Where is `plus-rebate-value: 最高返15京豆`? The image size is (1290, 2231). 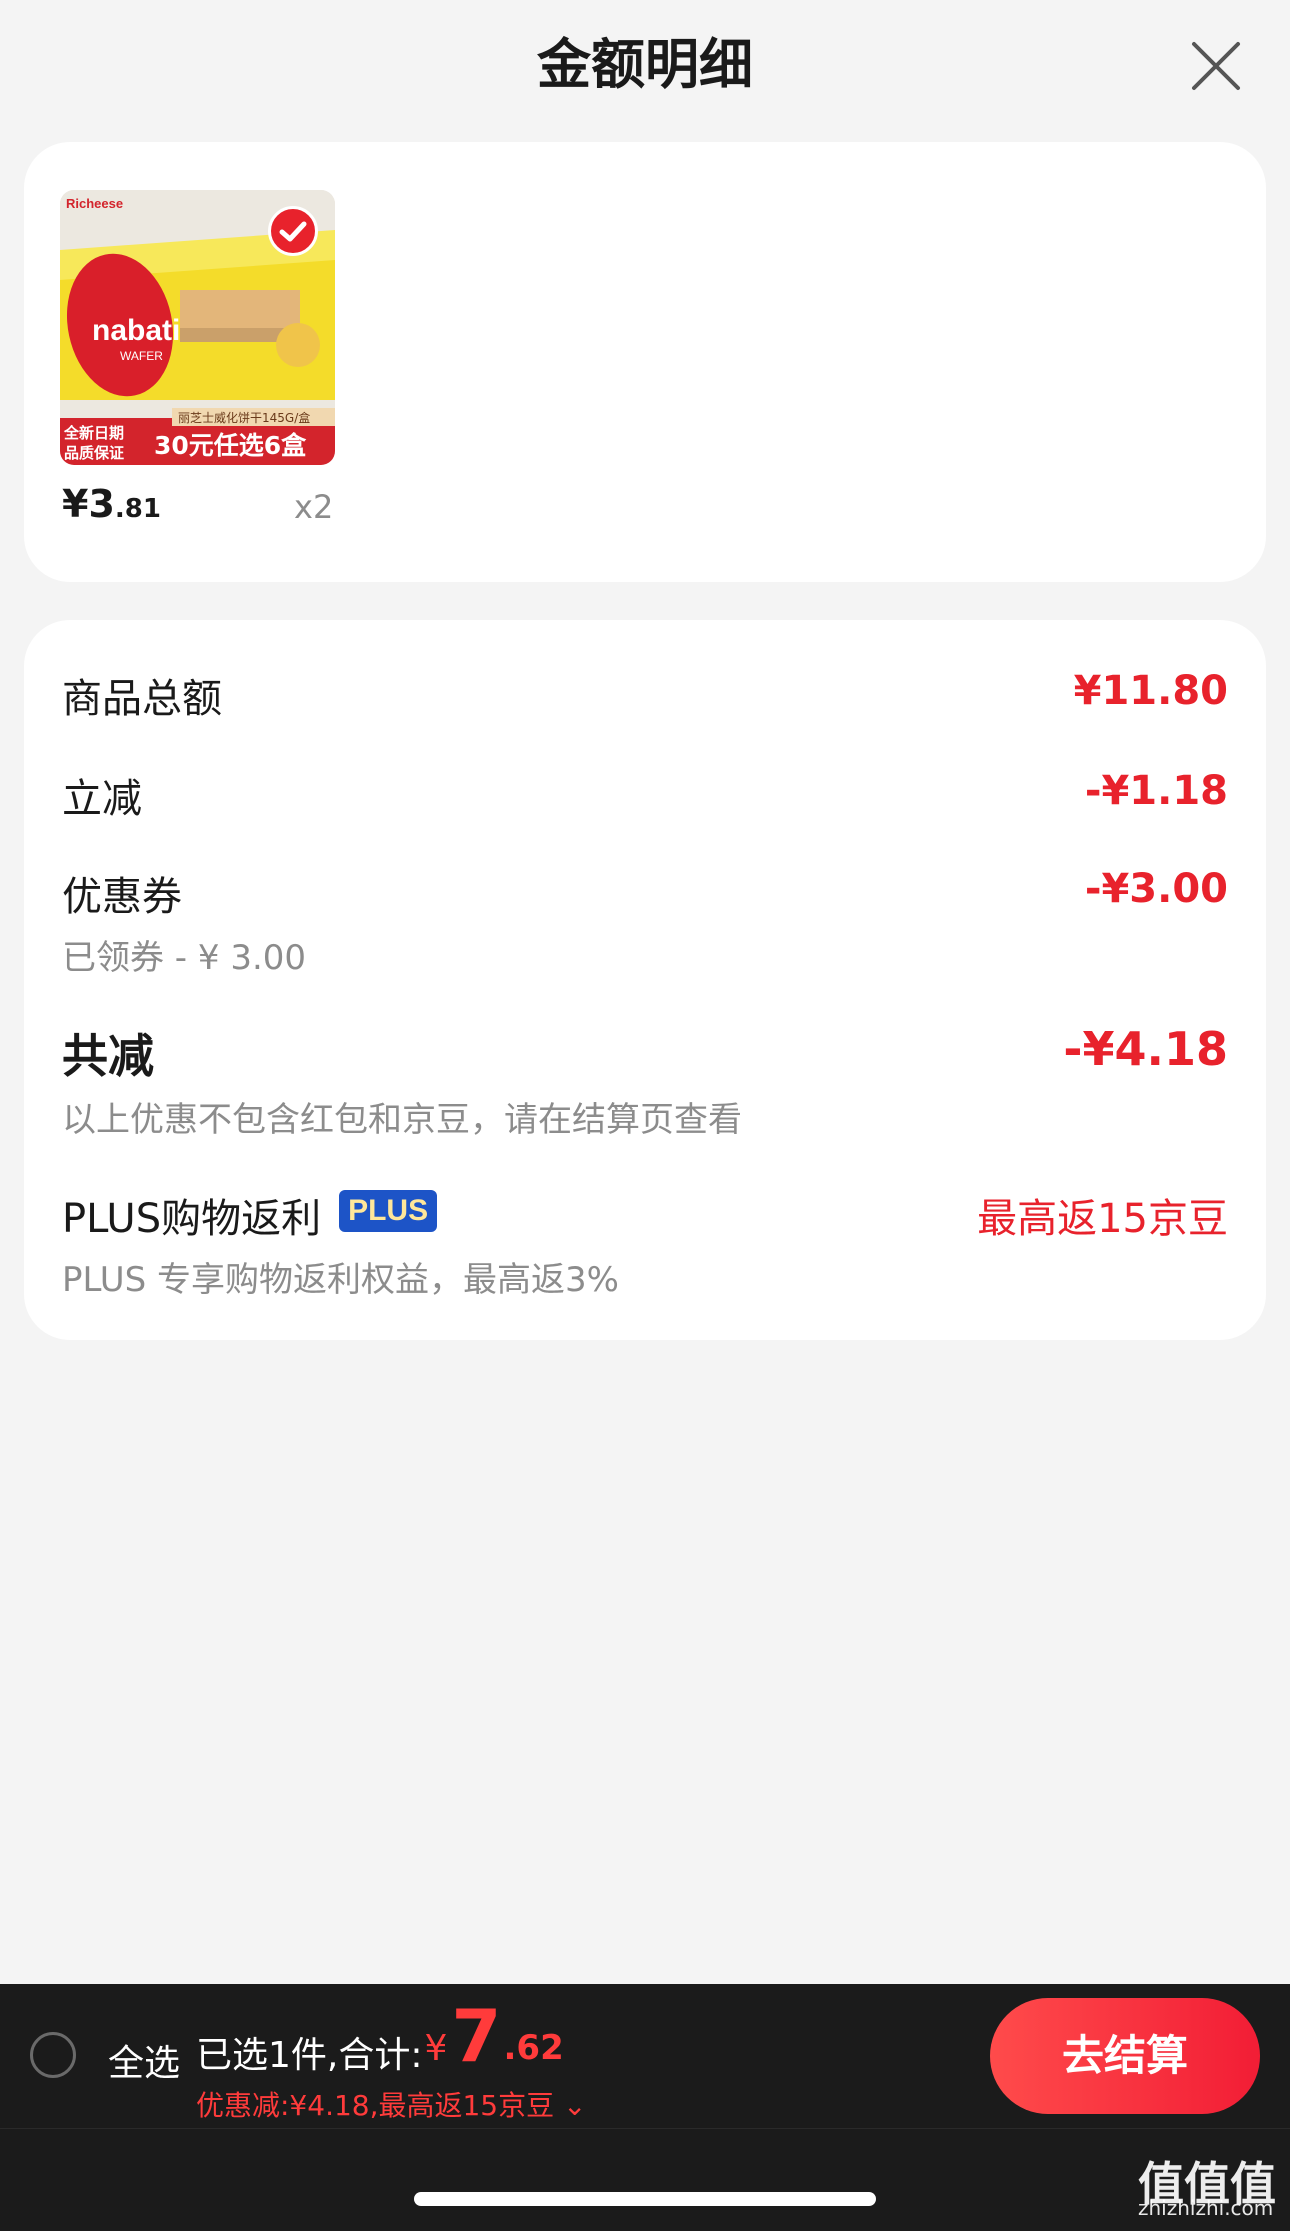 plus-rebate-value: 最高返15京豆 is located at coordinates (1102, 1219).